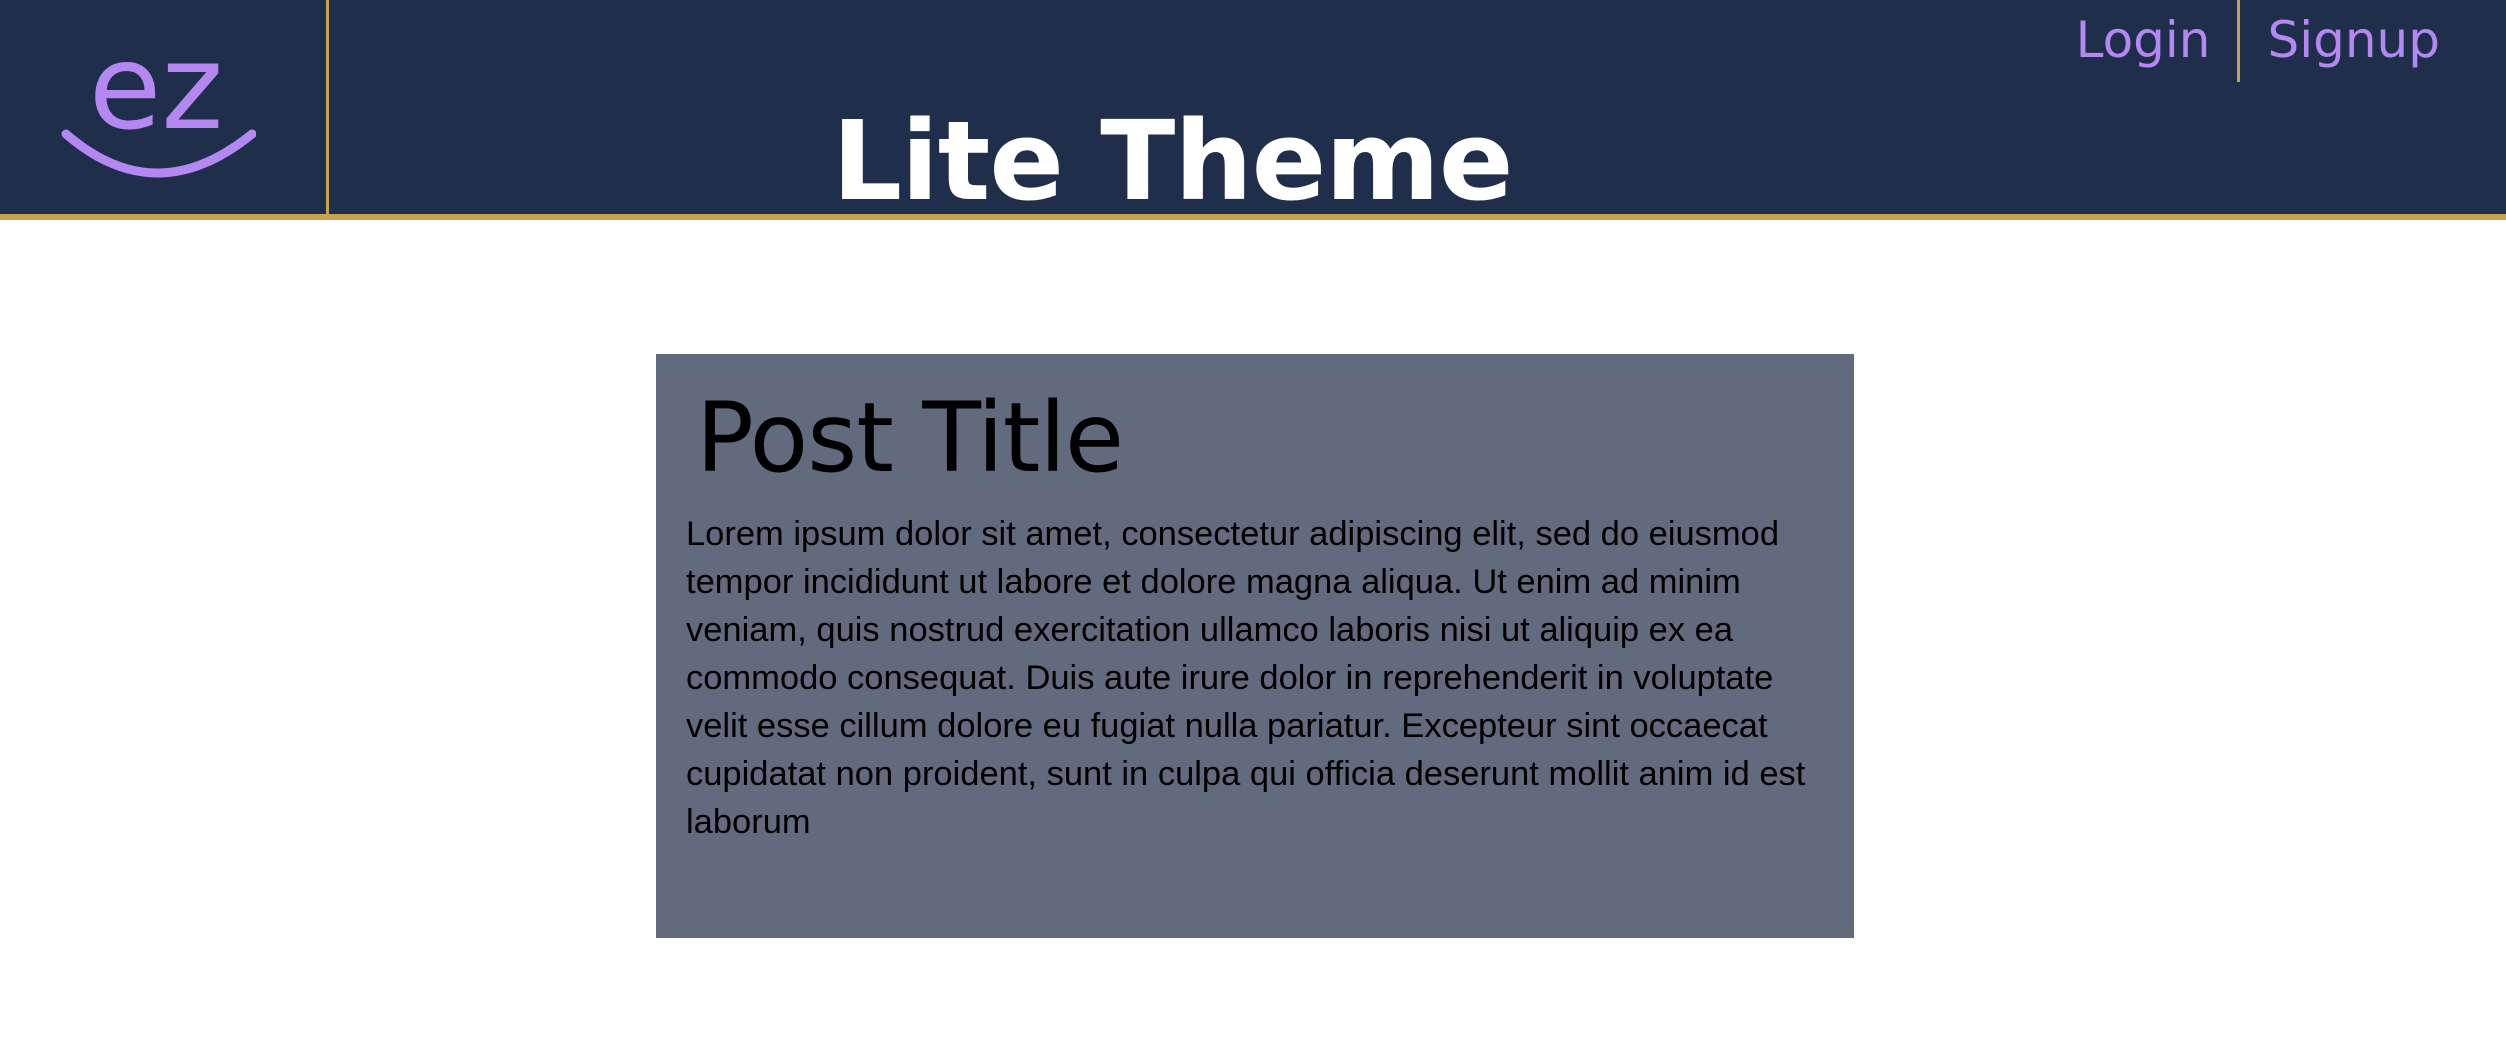 The height and width of the screenshot is (1048, 2506). What do you see at coordinates (2373, 40) in the screenshot?
I see `signup-link: Signup` at bounding box center [2373, 40].